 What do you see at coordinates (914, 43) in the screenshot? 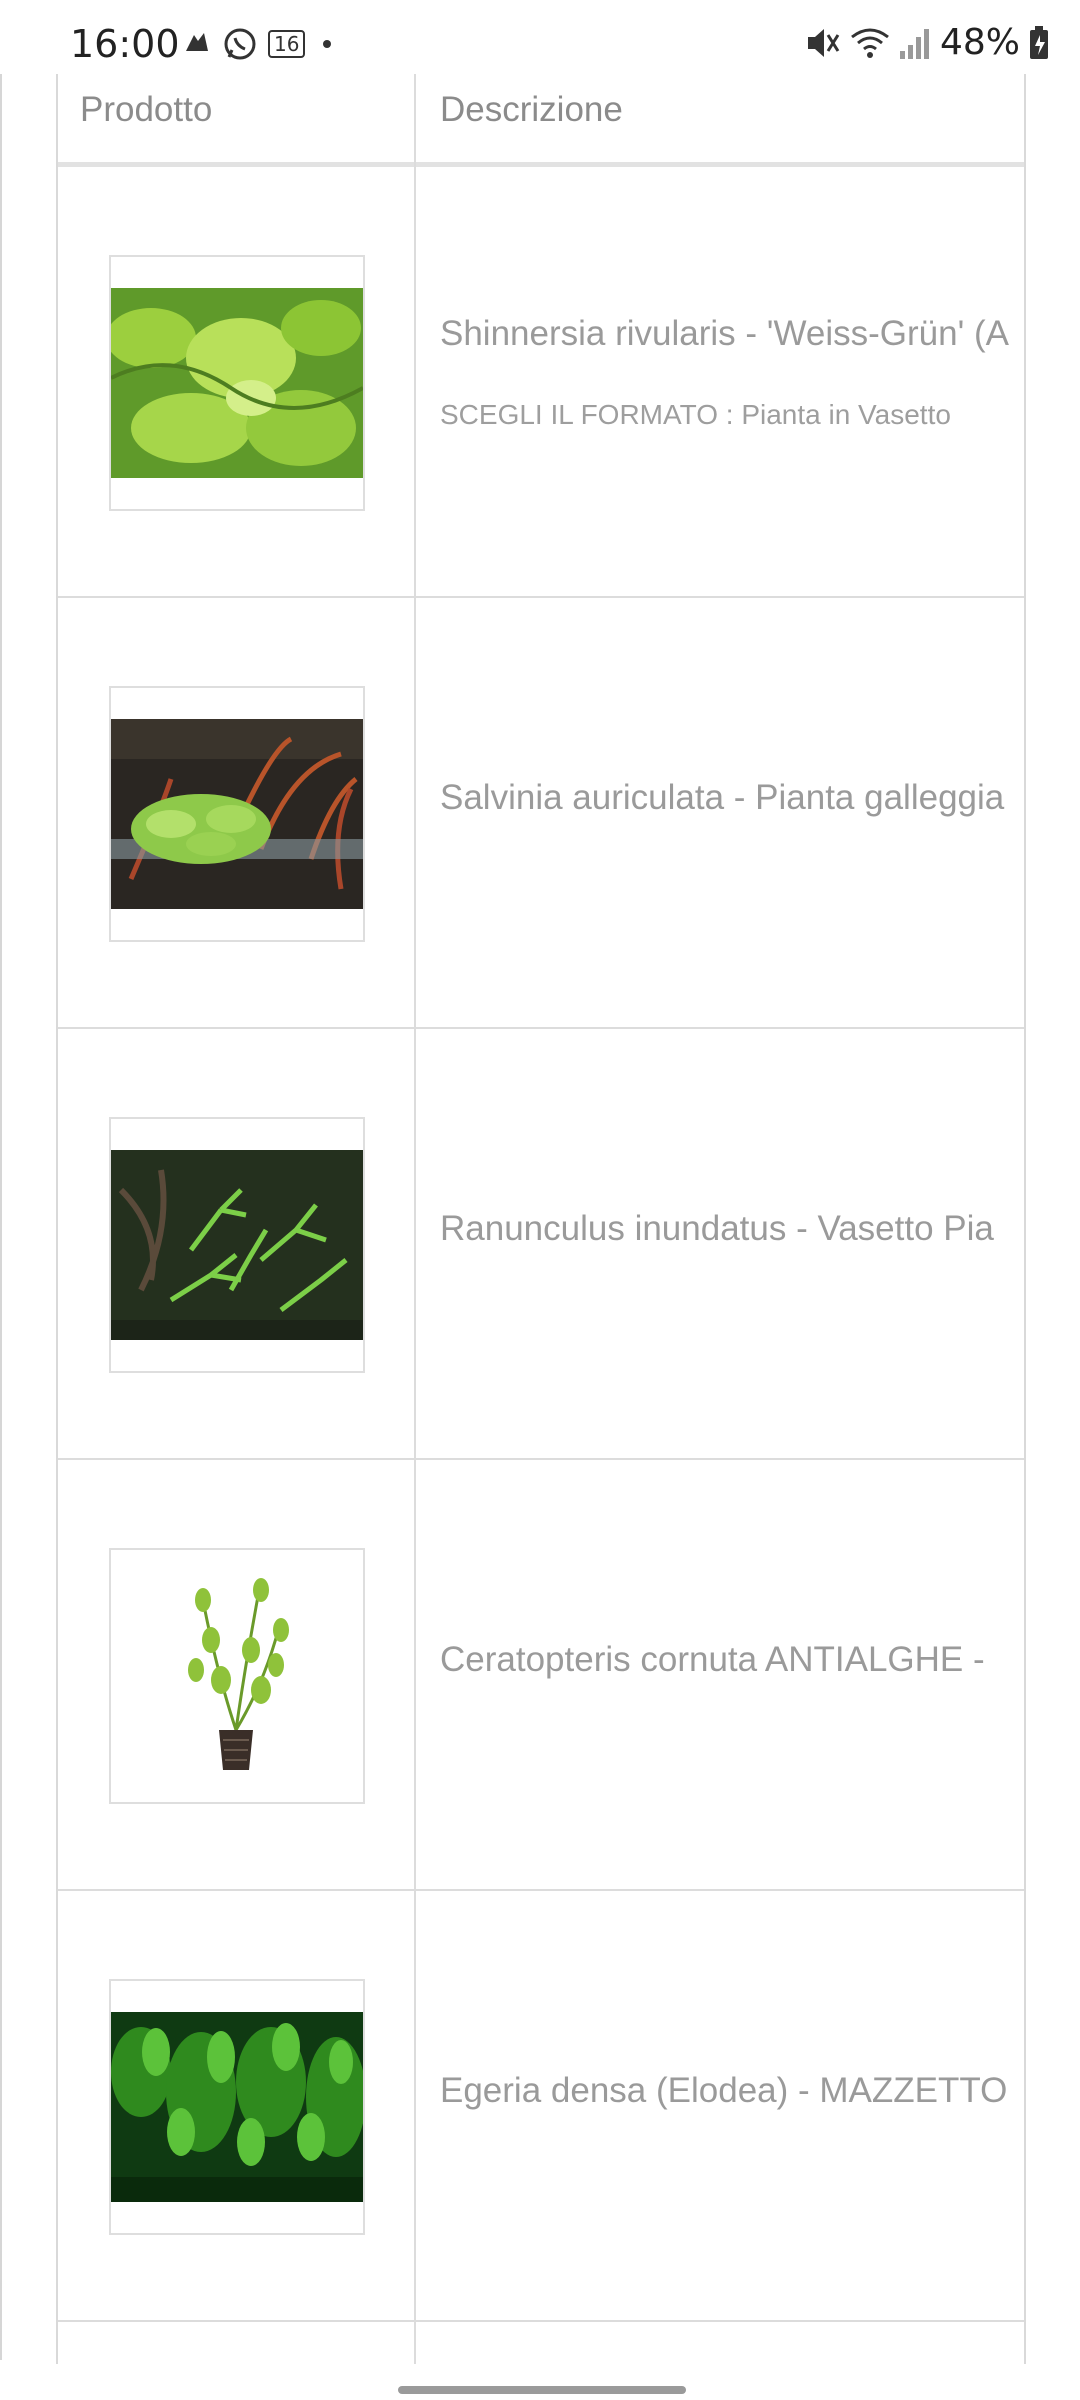
I see `signal-icon` at bounding box center [914, 43].